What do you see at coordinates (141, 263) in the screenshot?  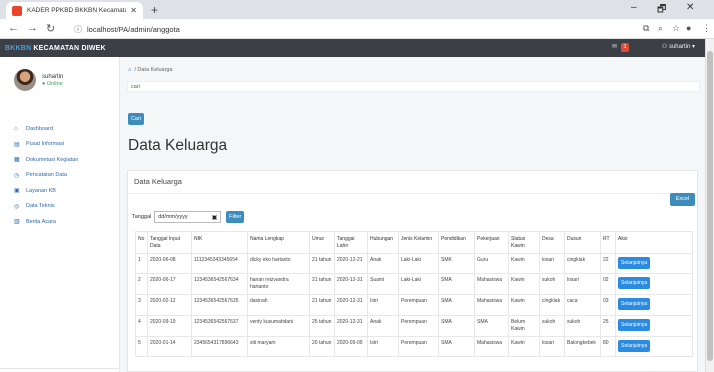 I see `table-cell: 1` at bounding box center [141, 263].